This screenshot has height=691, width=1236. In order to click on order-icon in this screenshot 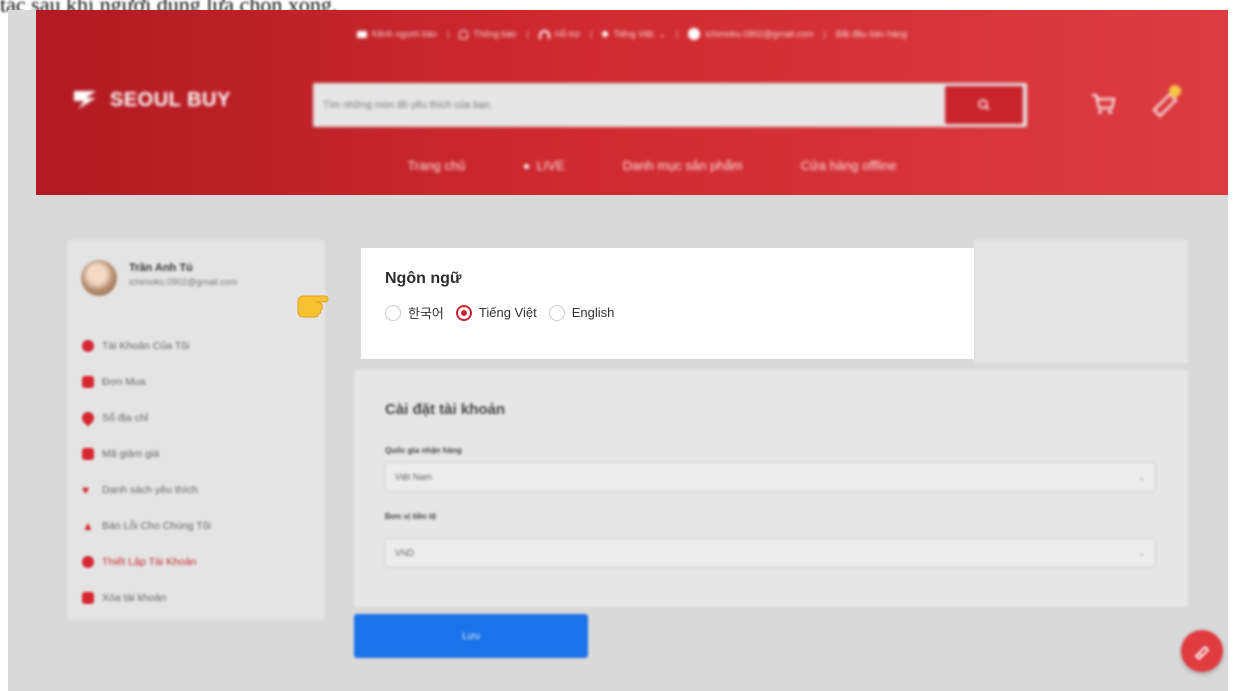, I will do `click(88, 382)`.